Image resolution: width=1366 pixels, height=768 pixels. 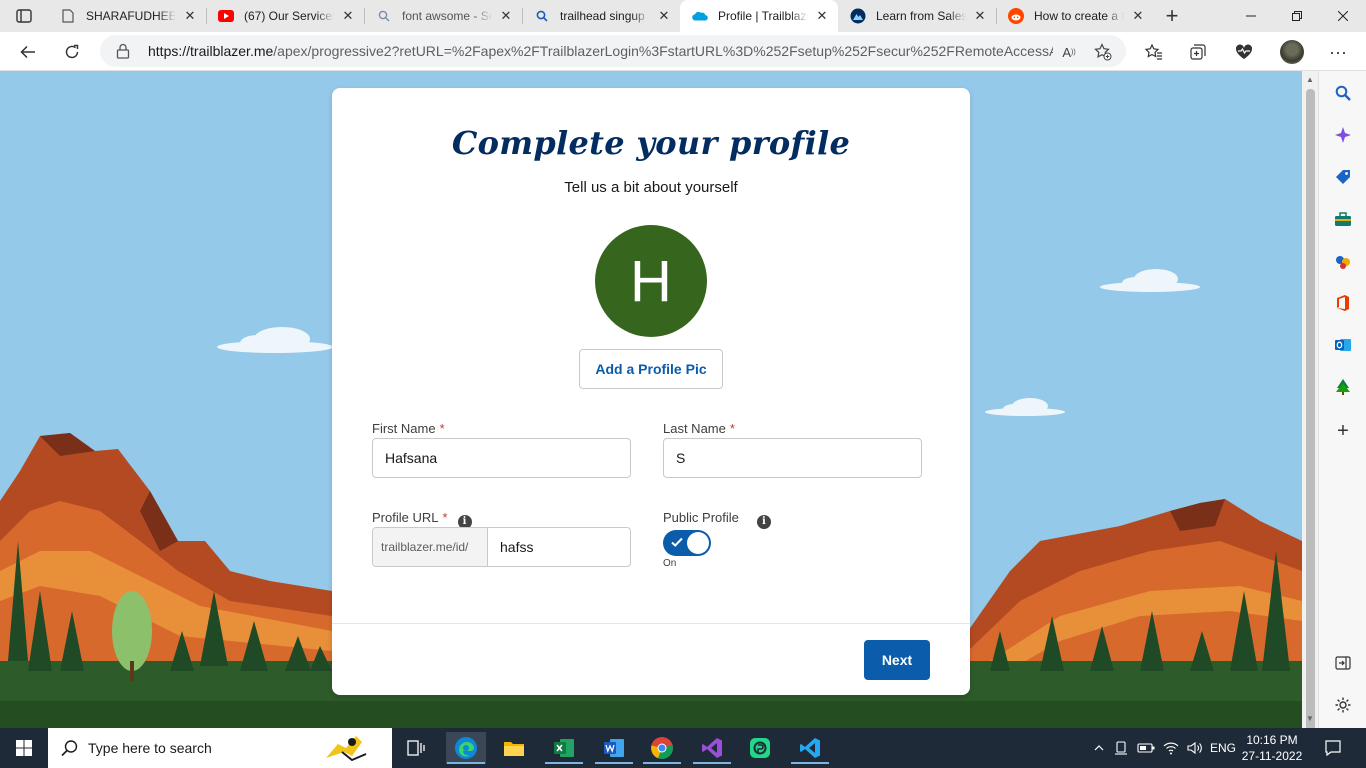 I want to click on wifi-icon, so click(x=1171, y=748).